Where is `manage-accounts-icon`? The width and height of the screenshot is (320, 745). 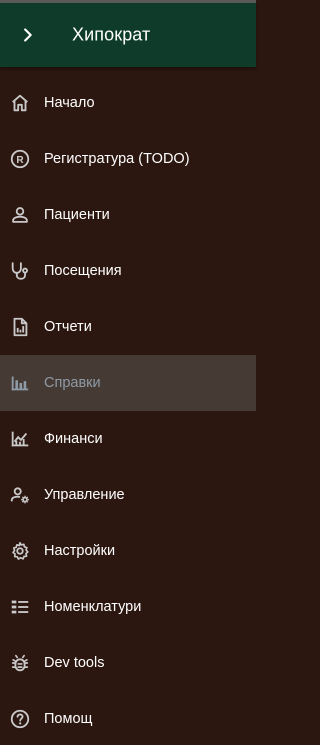 manage-accounts-icon is located at coordinates (20, 495).